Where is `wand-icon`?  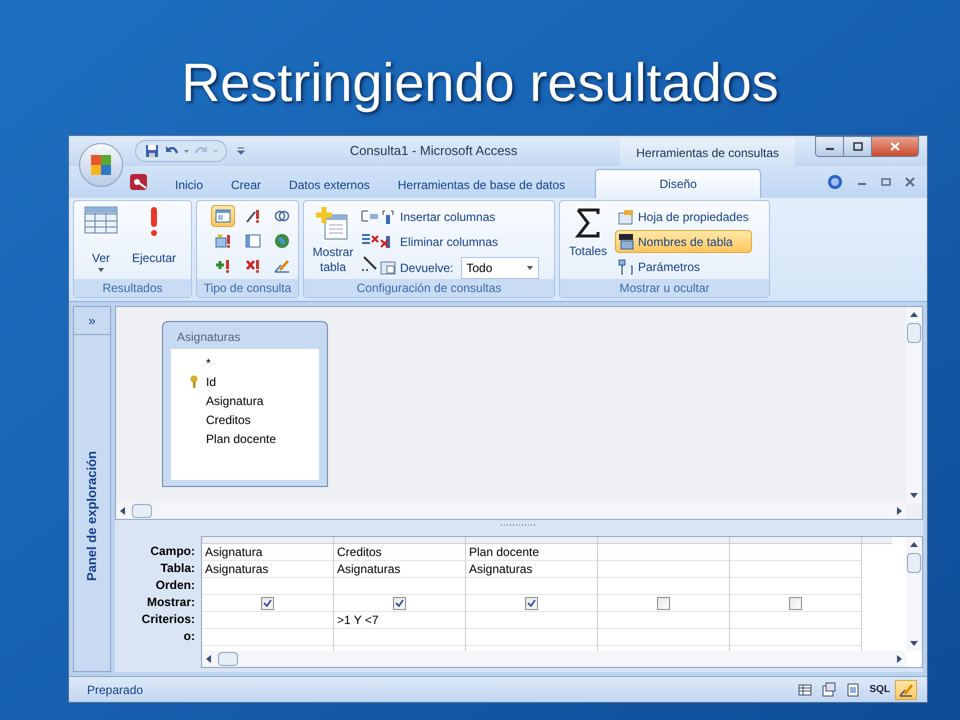
wand-icon is located at coordinates (252, 216).